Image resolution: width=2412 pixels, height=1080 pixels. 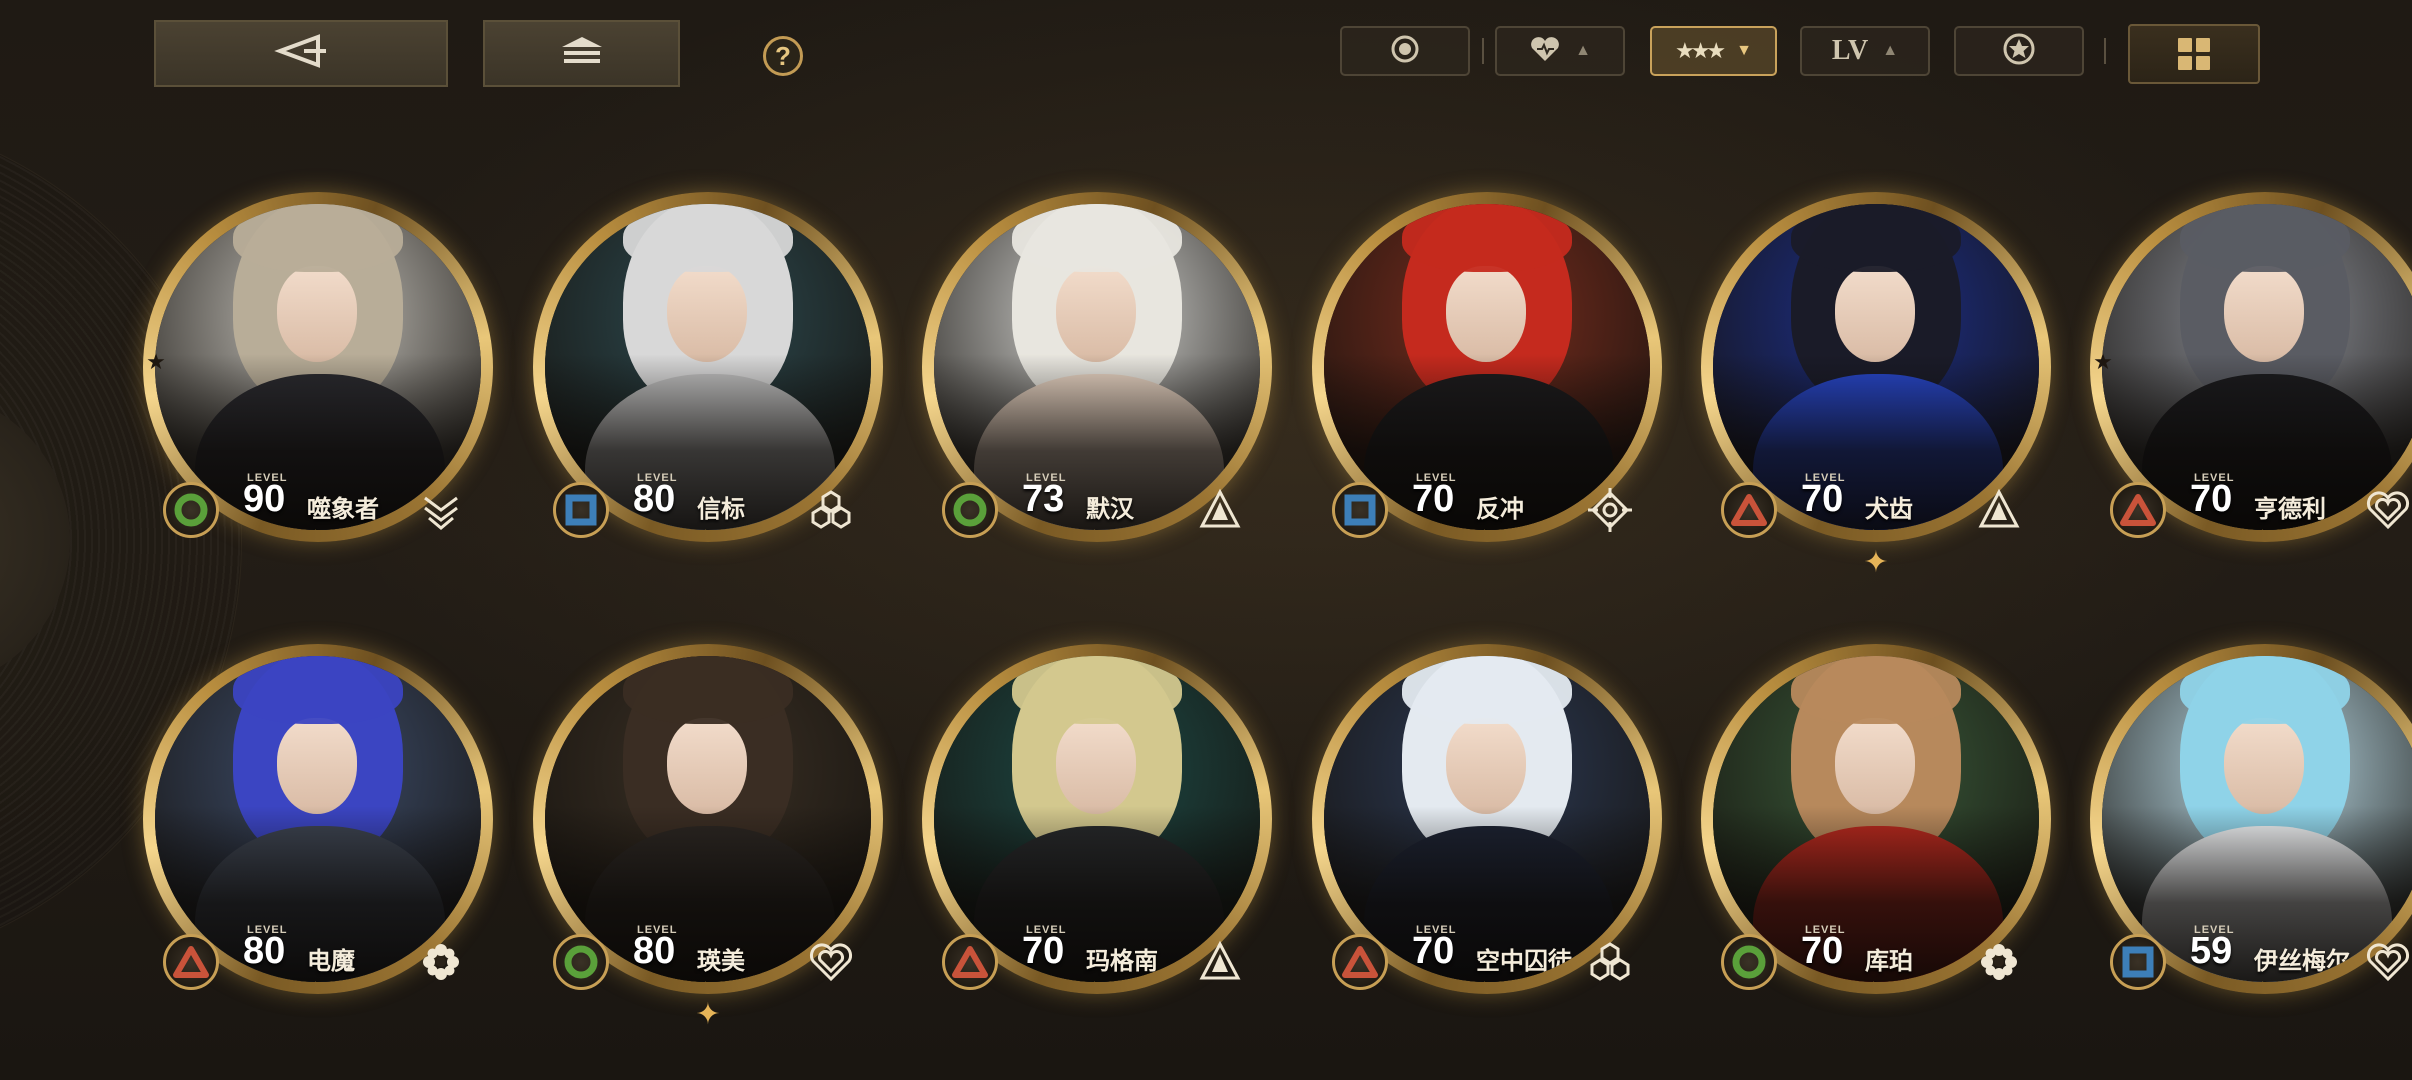 What do you see at coordinates (1122, 961) in the screenshot?
I see `character-name: 玛格南` at bounding box center [1122, 961].